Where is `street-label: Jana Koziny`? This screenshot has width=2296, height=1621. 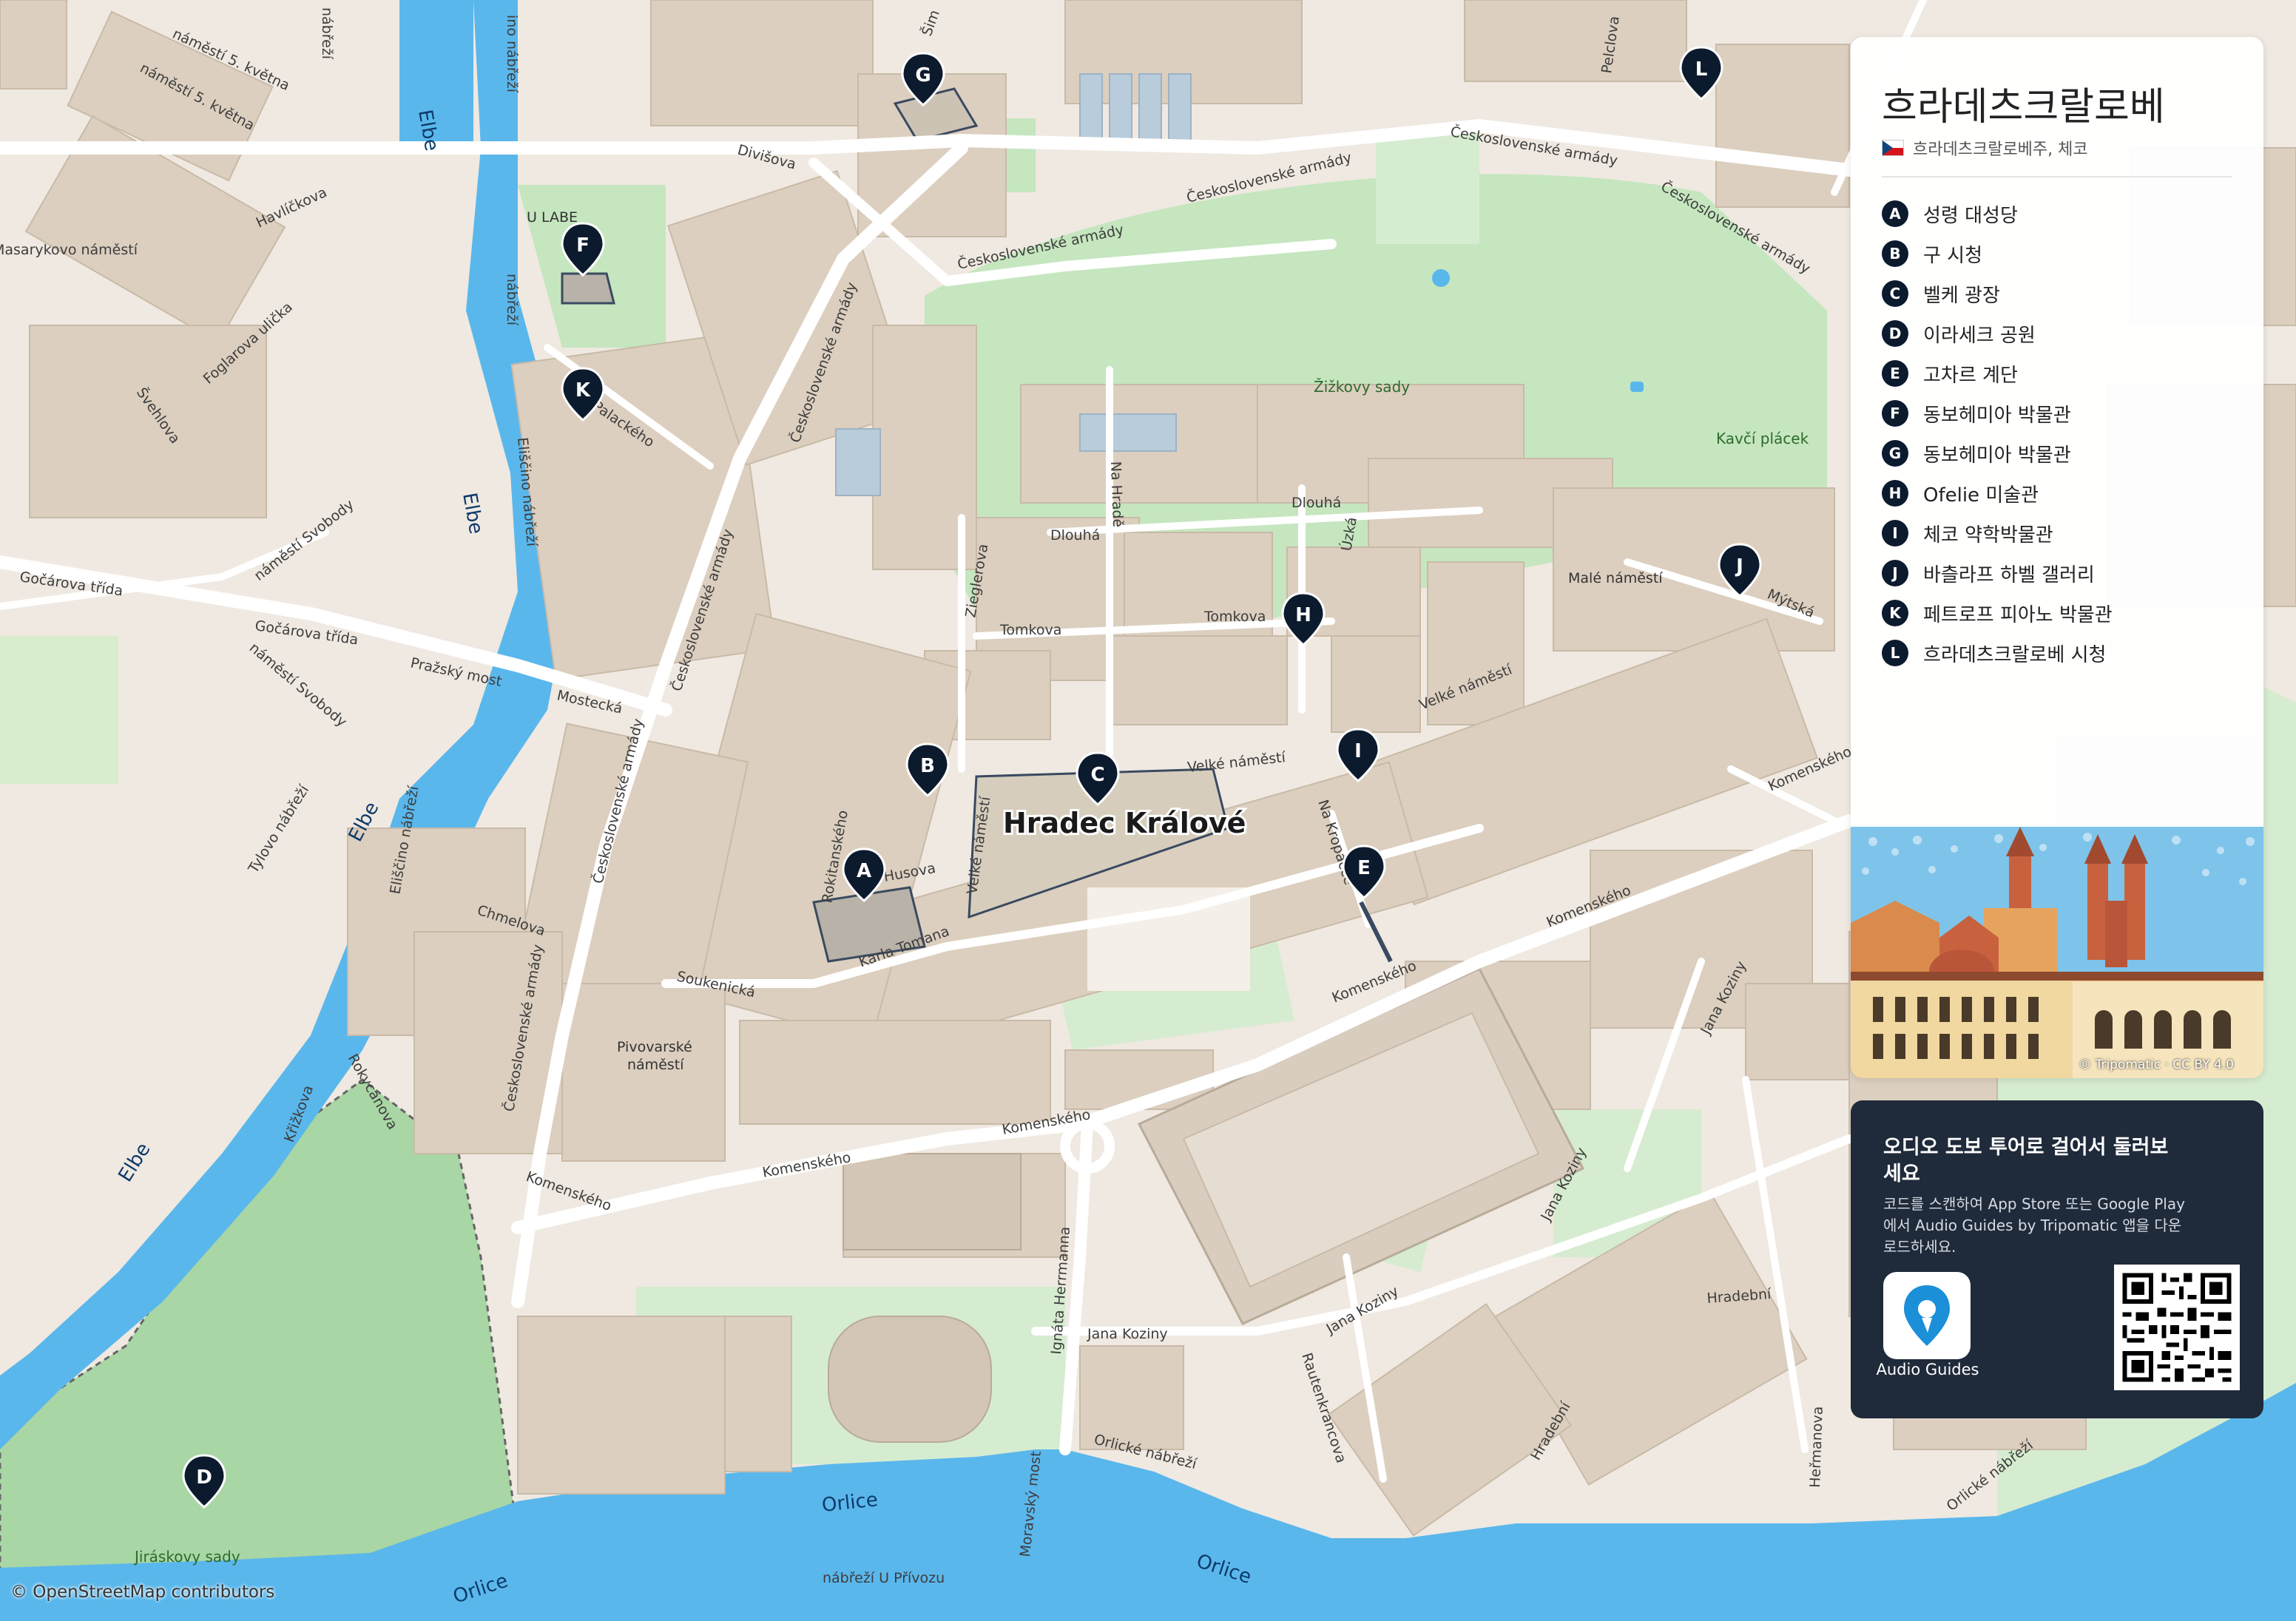
street-label: Jana Koziny is located at coordinates (1127, 1334).